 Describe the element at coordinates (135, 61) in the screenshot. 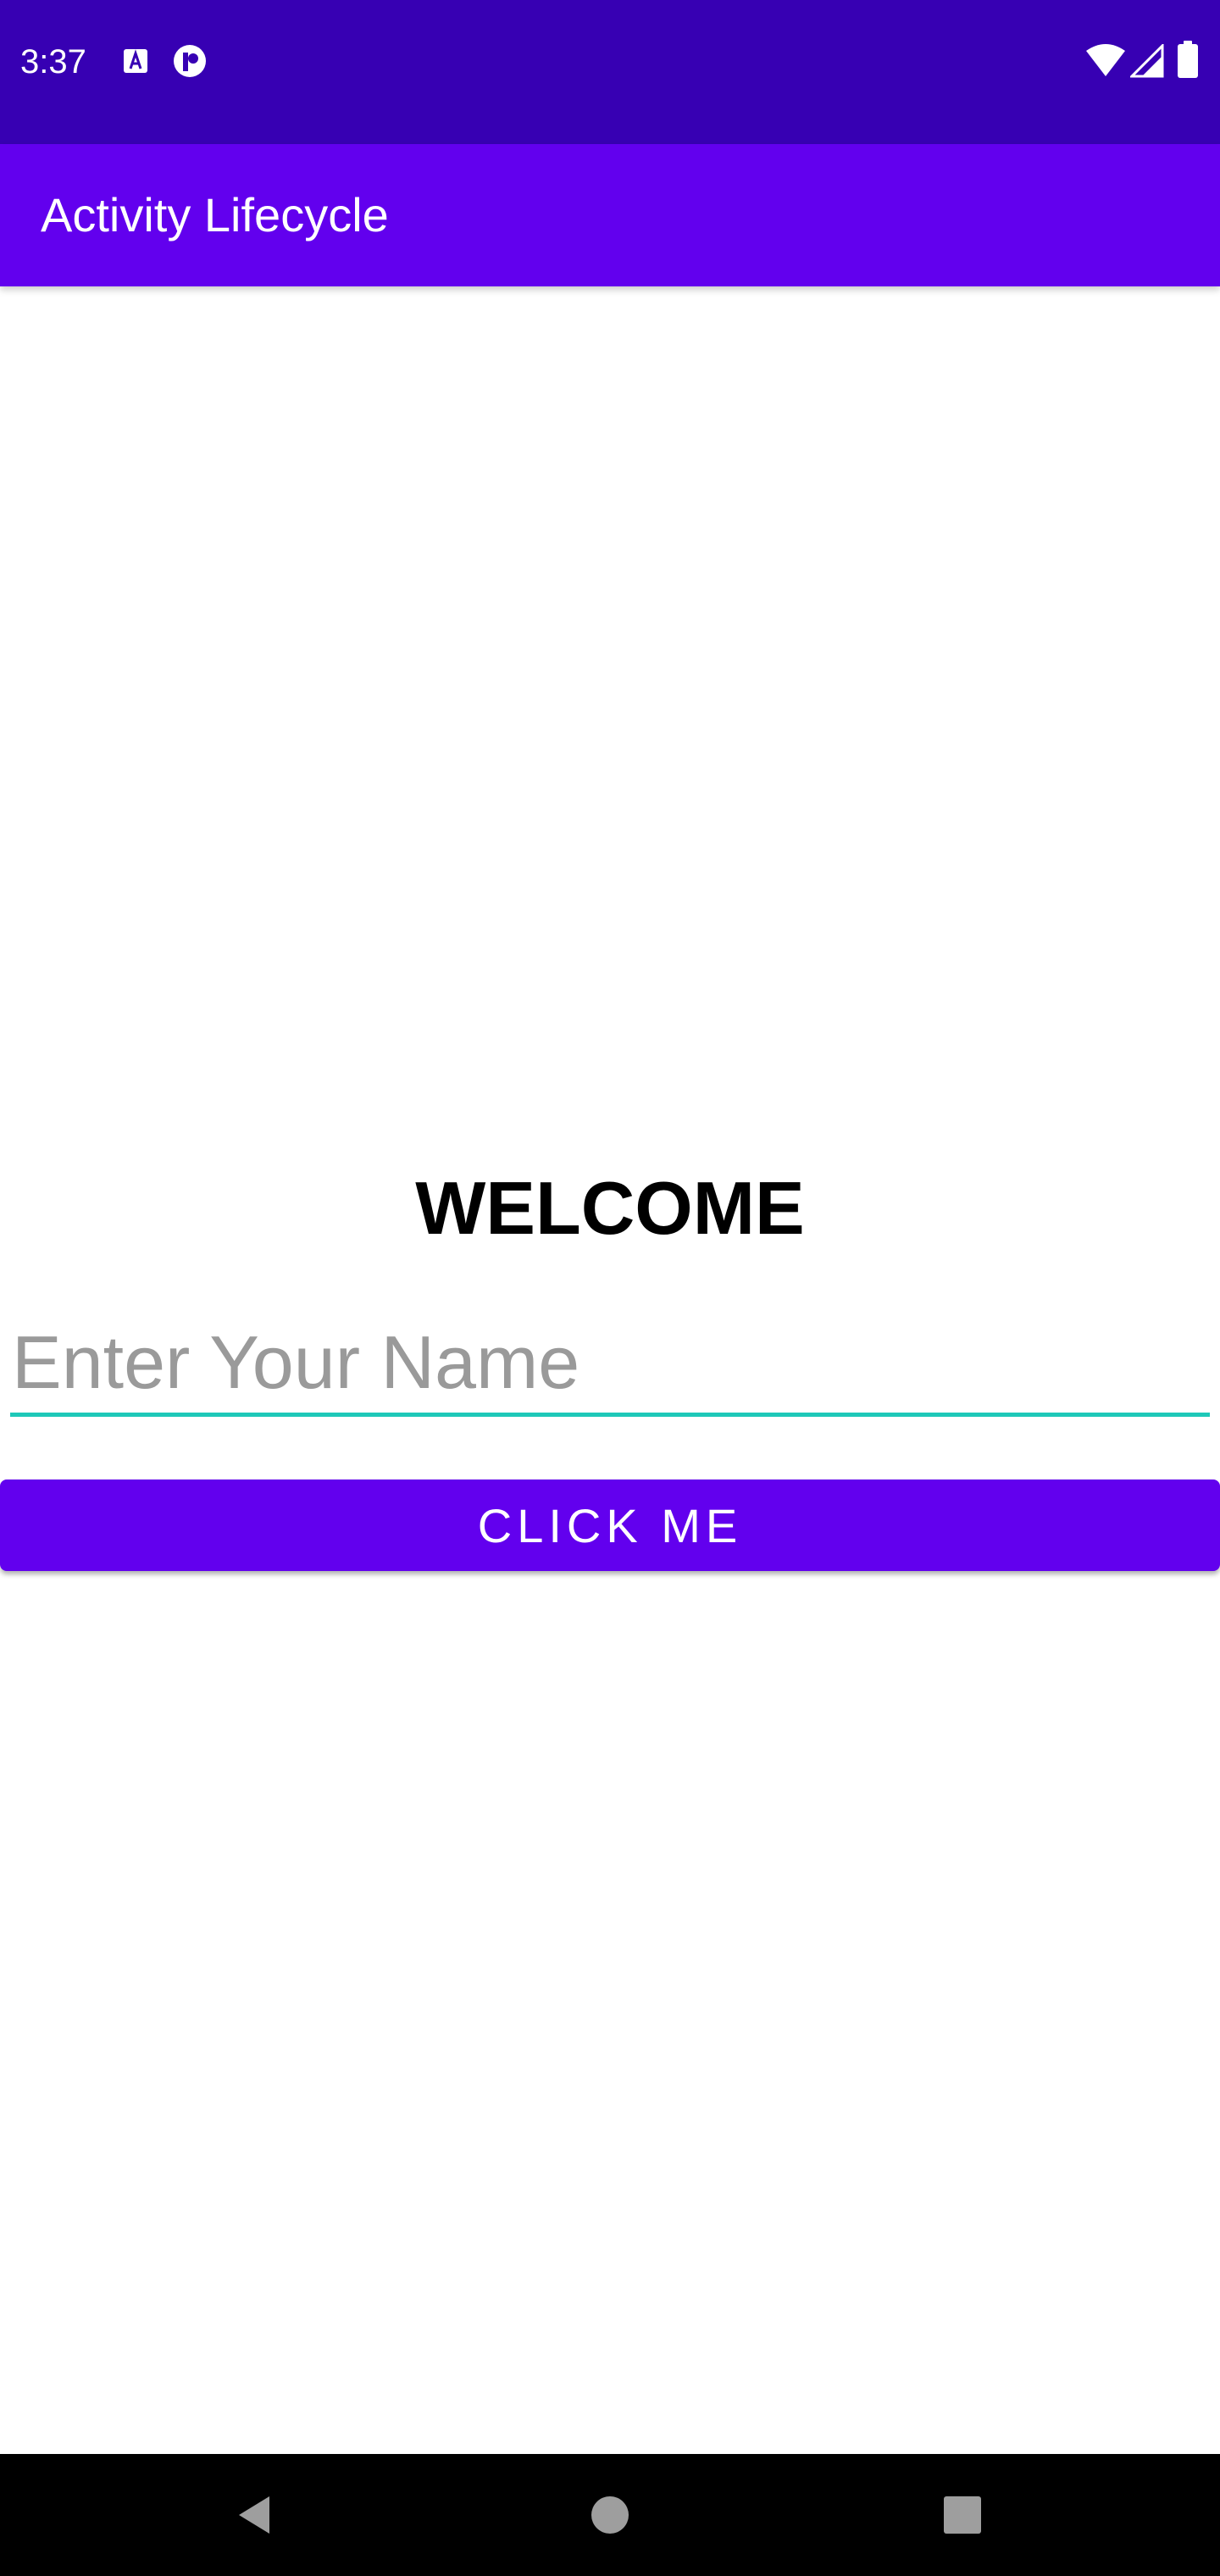

I see `font-a-icon` at that location.